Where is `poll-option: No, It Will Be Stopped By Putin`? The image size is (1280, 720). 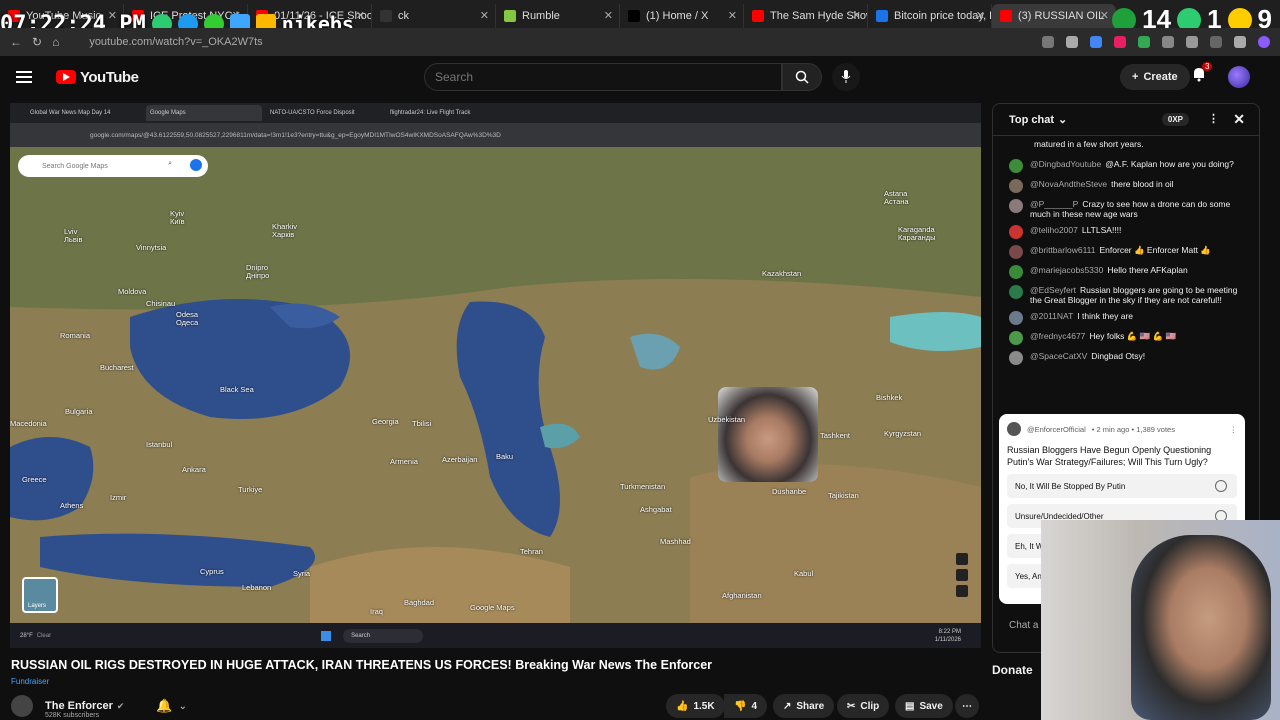 poll-option: No, It Will Be Stopped By Putin is located at coordinates (1122, 486).